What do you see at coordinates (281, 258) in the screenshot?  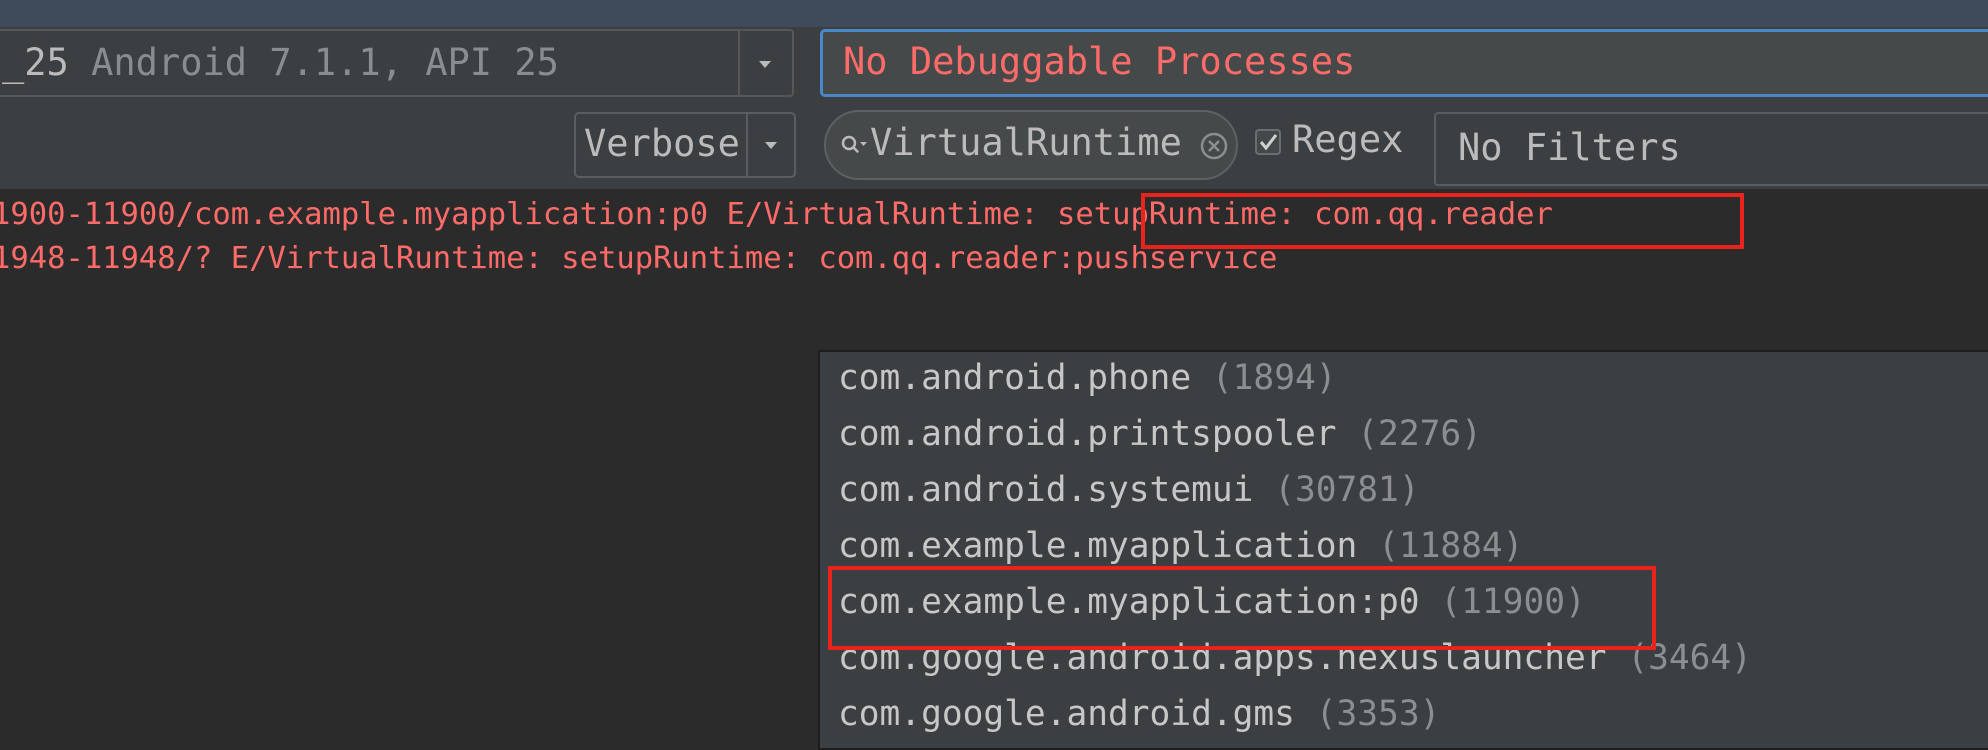 I see `log-line-prefix: 1948-11948/? E/VirtualRuntime:` at bounding box center [281, 258].